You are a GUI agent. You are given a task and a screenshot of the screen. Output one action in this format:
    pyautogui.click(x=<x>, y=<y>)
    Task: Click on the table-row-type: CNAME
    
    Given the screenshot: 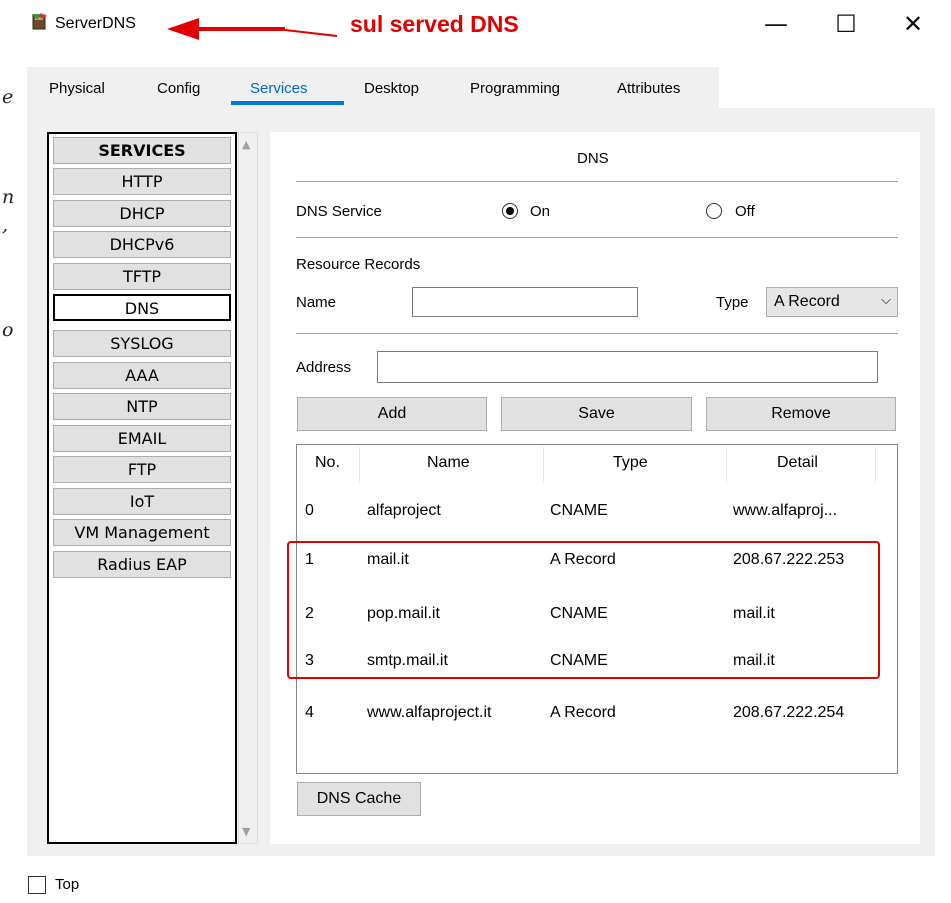 What is the action you would take?
    pyautogui.click(x=579, y=511)
    